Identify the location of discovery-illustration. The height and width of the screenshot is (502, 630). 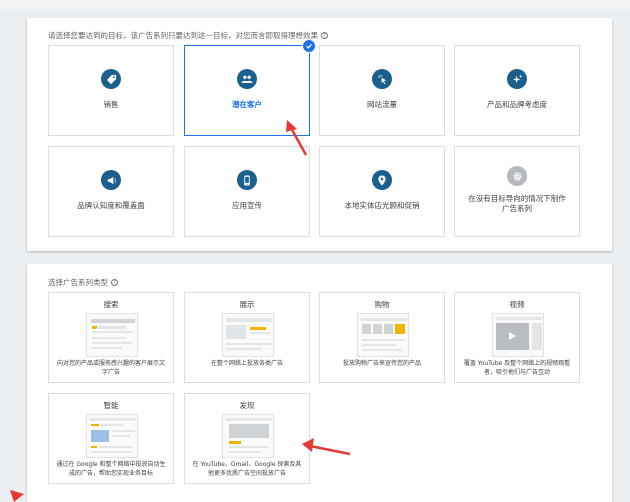
(248, 436).